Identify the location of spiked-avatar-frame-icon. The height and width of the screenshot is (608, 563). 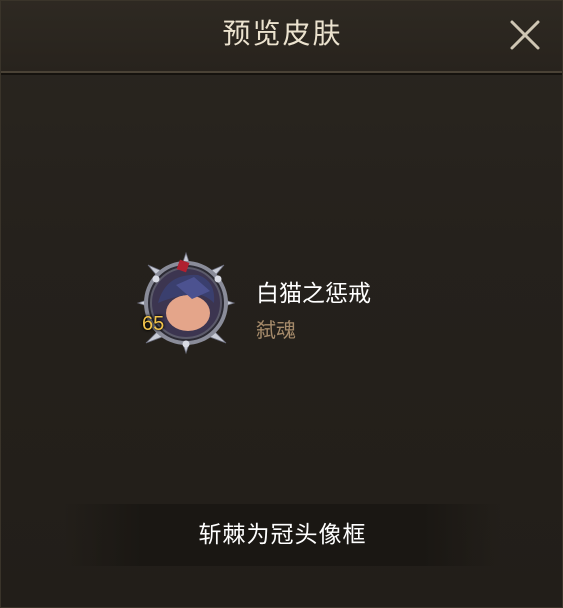
(186, 303).